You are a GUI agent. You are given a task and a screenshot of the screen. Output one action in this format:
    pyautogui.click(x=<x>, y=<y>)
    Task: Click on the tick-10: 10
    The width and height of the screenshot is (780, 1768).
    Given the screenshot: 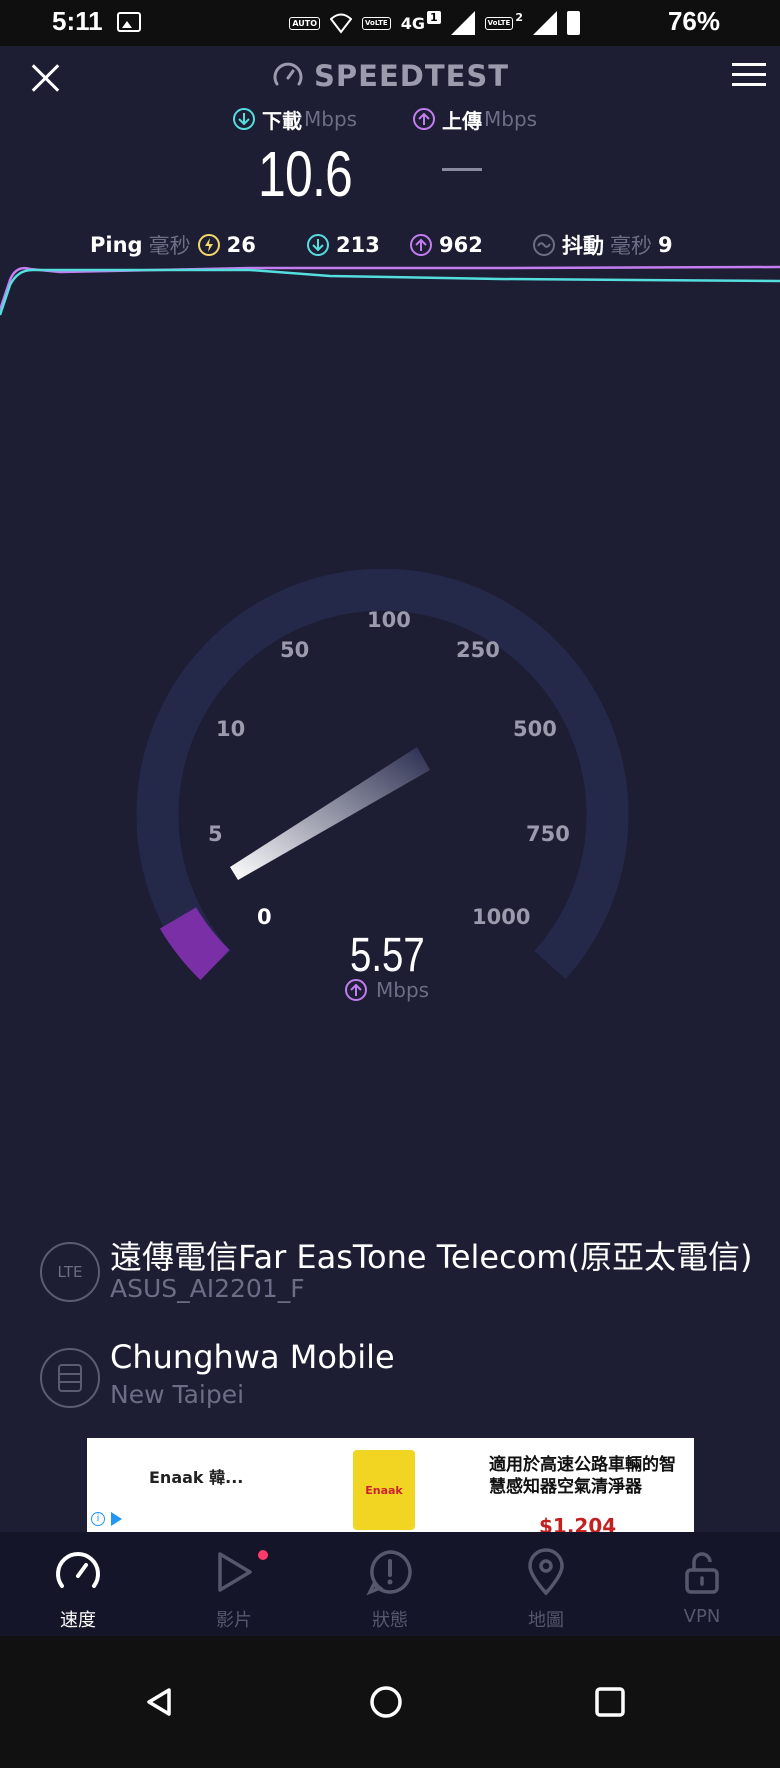 What is the action you would take?
    pyautogui.click(x=230, y=729)
    